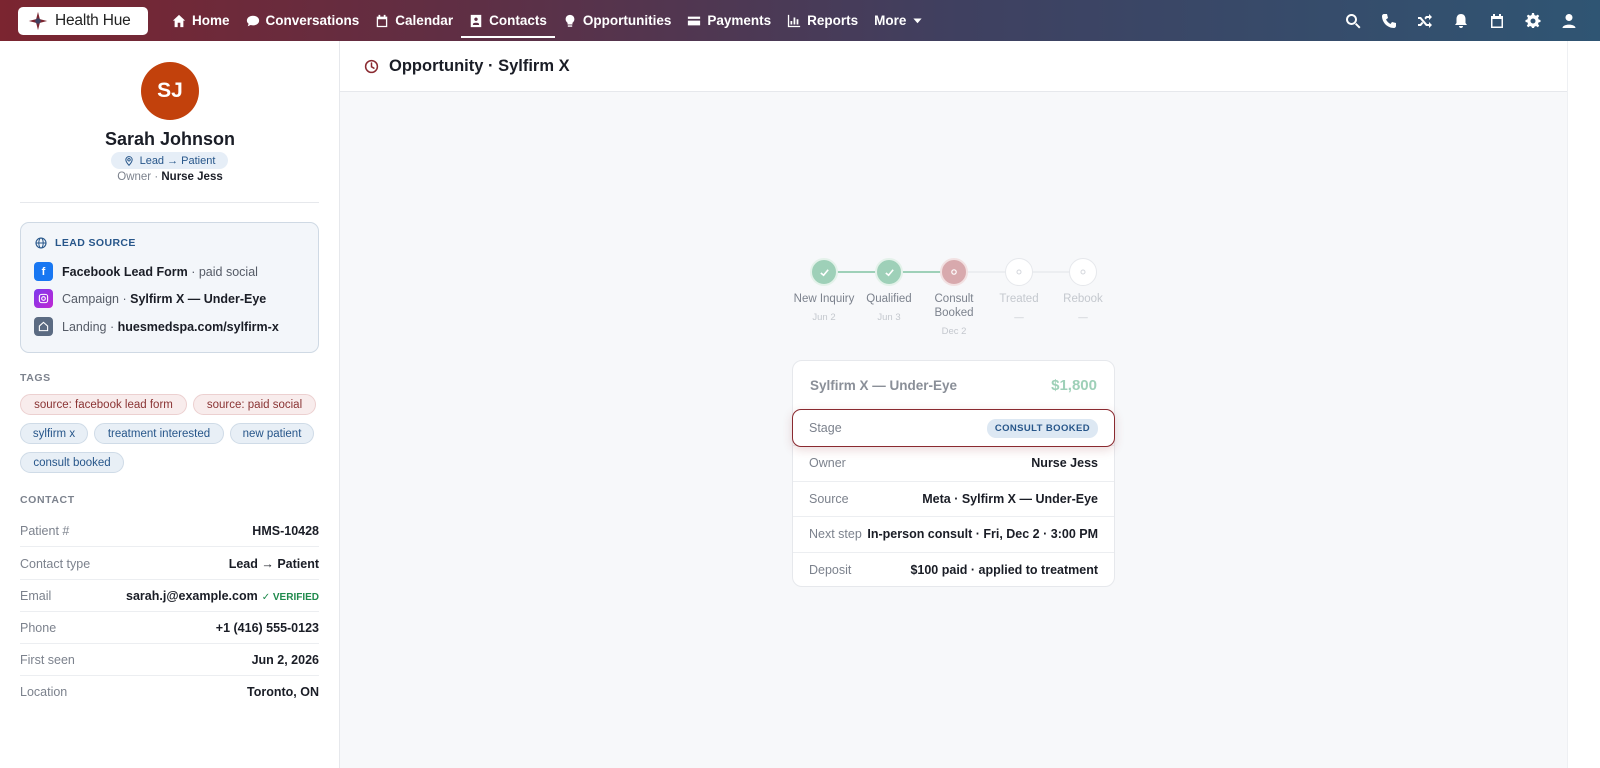 The width and height of the screenshot is (1600, 768). What do you see at coordinates (38, 627) in the screenshot?
I see `row-key: Phone` at bounding box center [38, 627].